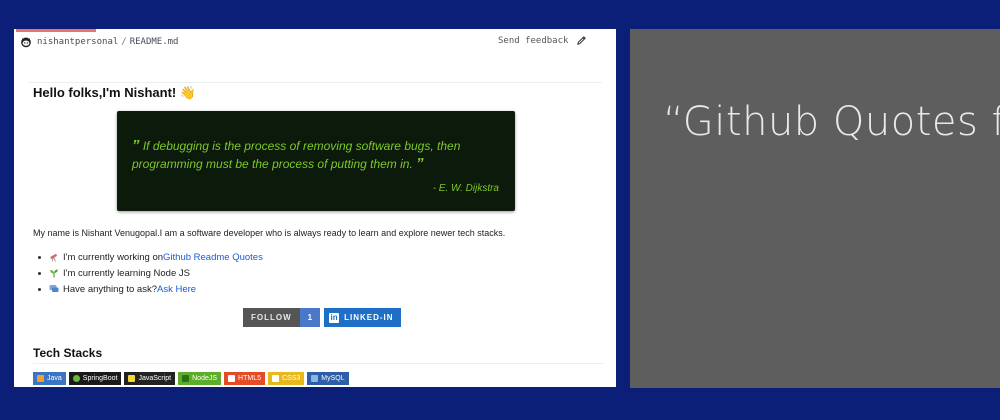  I want to click on tech-badge-label: HTML5, so click(249, 378).